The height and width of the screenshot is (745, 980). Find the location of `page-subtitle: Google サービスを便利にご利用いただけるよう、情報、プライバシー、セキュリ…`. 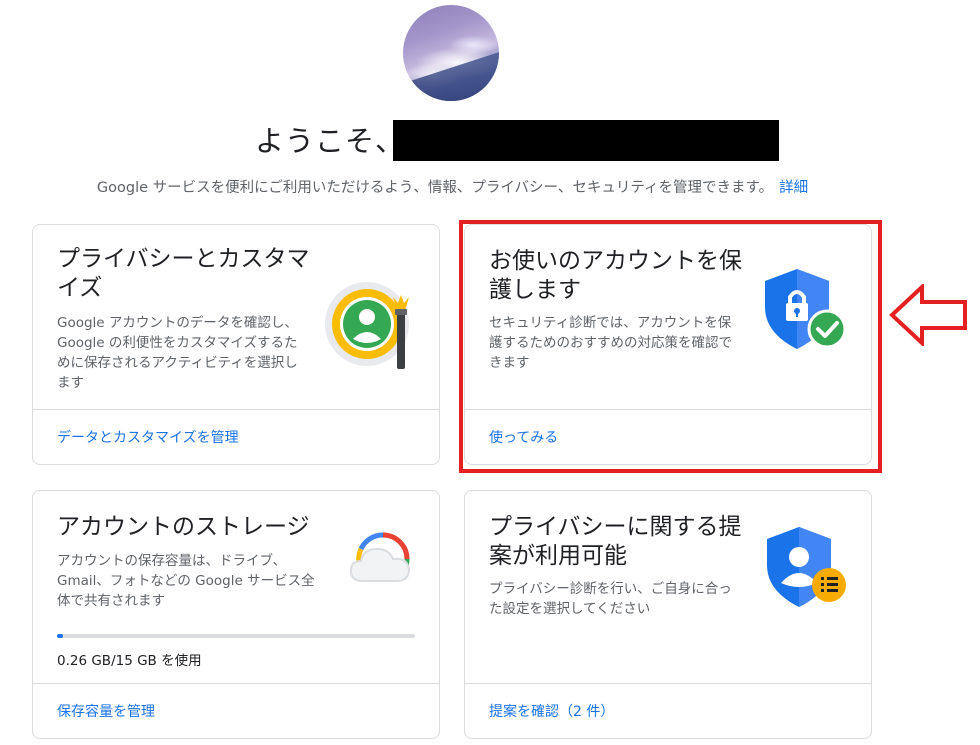

page-subtitle: Google サービスを便利にご利用いただけるよう、情報、プライバシー、セキュリ… is located at coordinates (452, 186).